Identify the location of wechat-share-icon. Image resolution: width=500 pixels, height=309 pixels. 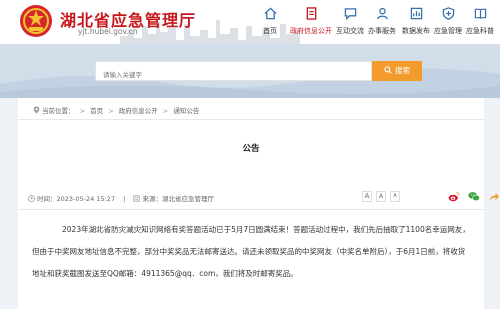
(474, 196).